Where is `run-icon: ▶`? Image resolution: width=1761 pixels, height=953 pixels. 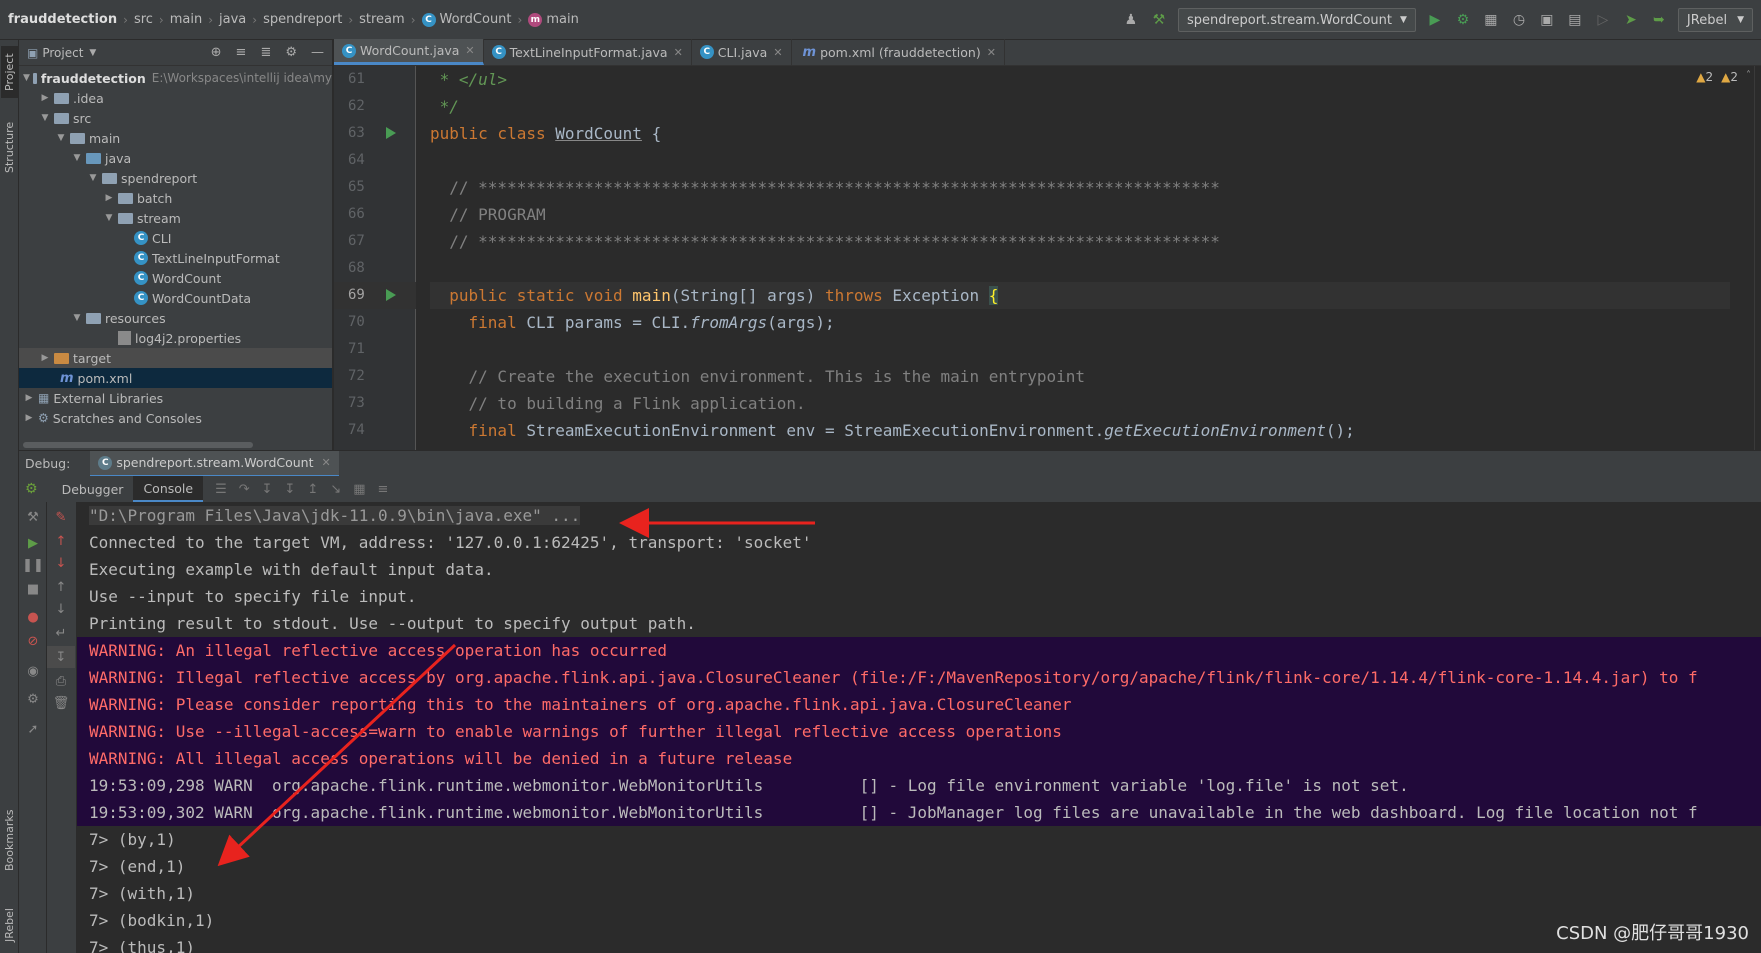 run-icon: ▶ is located at coordinates (1435, 20).